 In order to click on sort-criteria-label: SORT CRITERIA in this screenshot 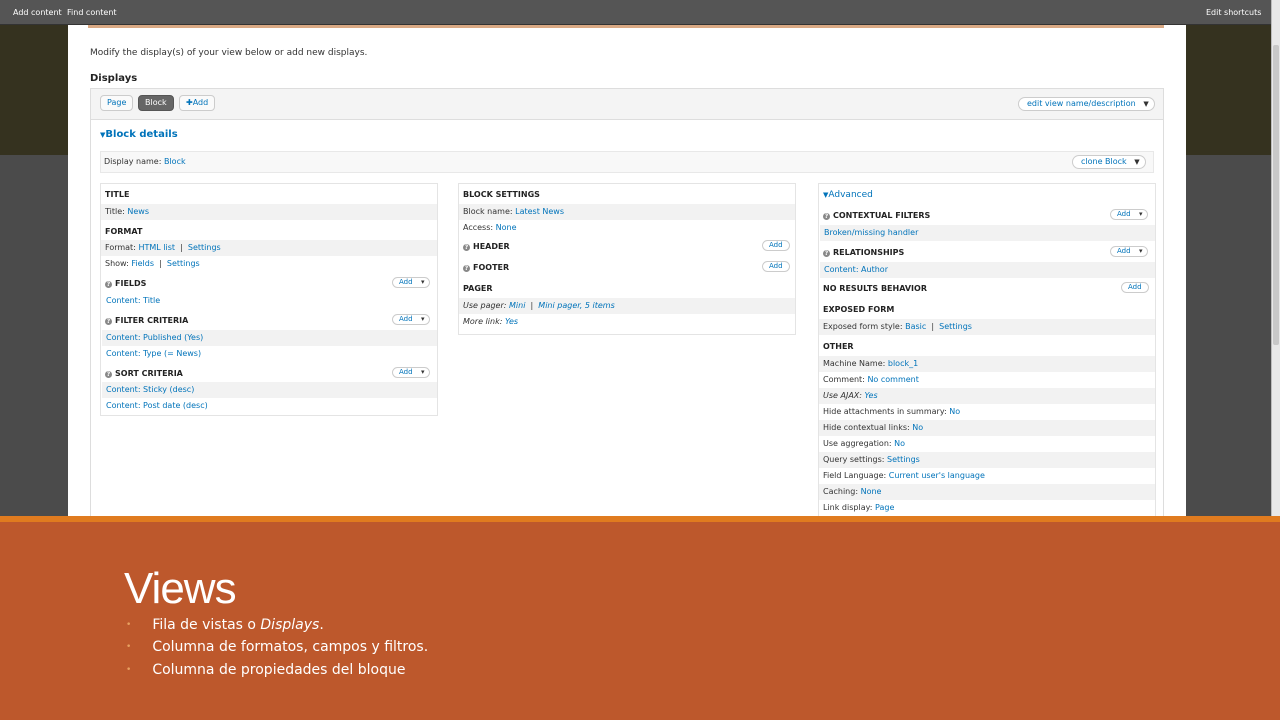, I will do `click(149, 373)`.